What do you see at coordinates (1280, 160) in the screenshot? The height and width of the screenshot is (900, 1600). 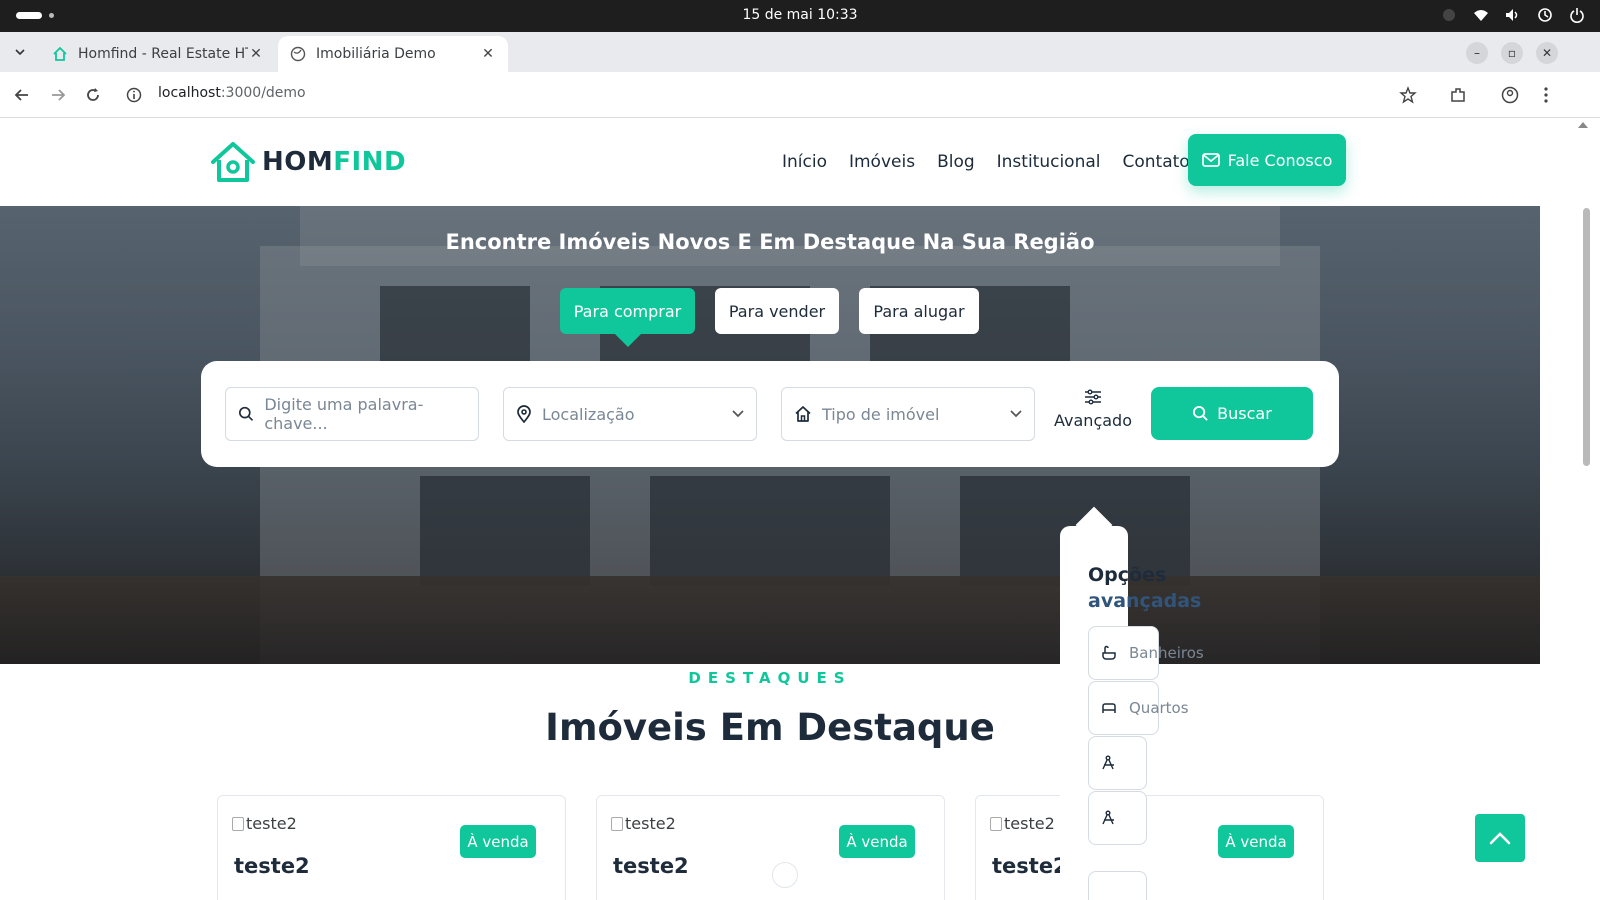 I see `contact-us-label: Fale Conosco` at bounding box center [1280, 160].